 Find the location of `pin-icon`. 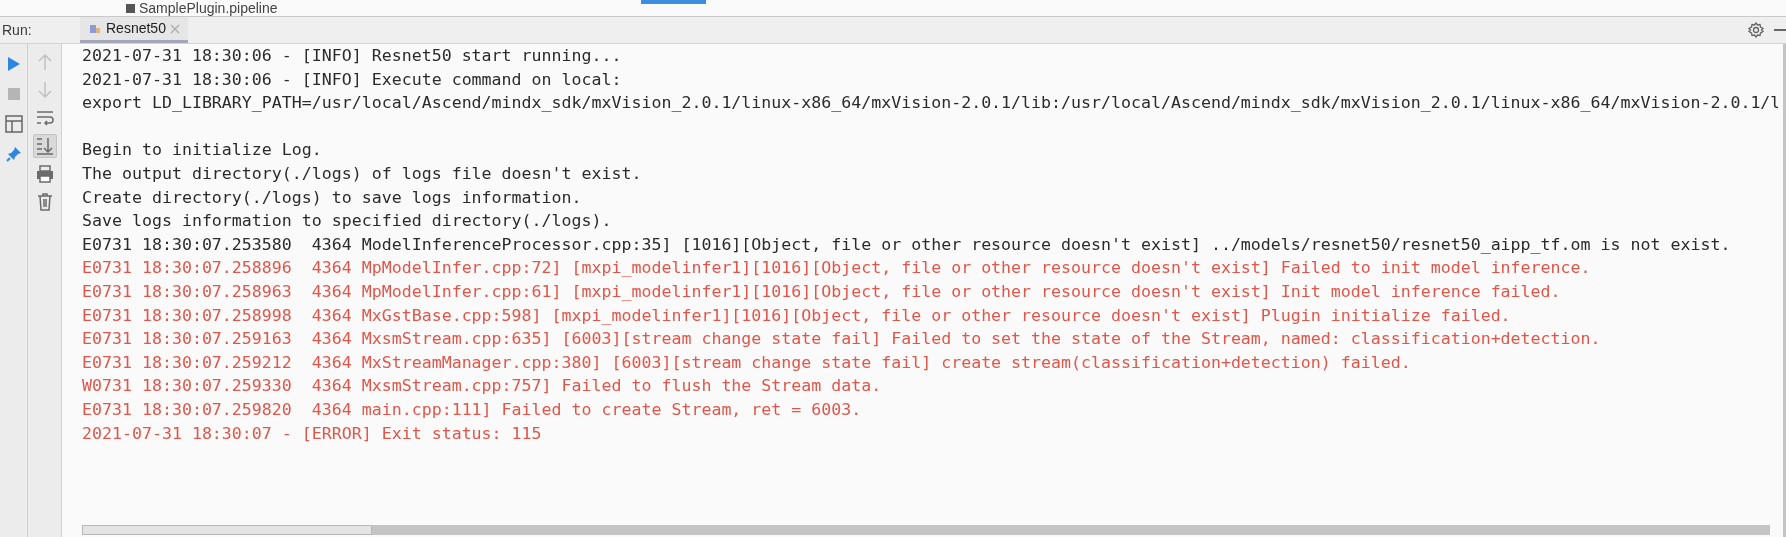

pin-icon is located at coordinates (13, 154).